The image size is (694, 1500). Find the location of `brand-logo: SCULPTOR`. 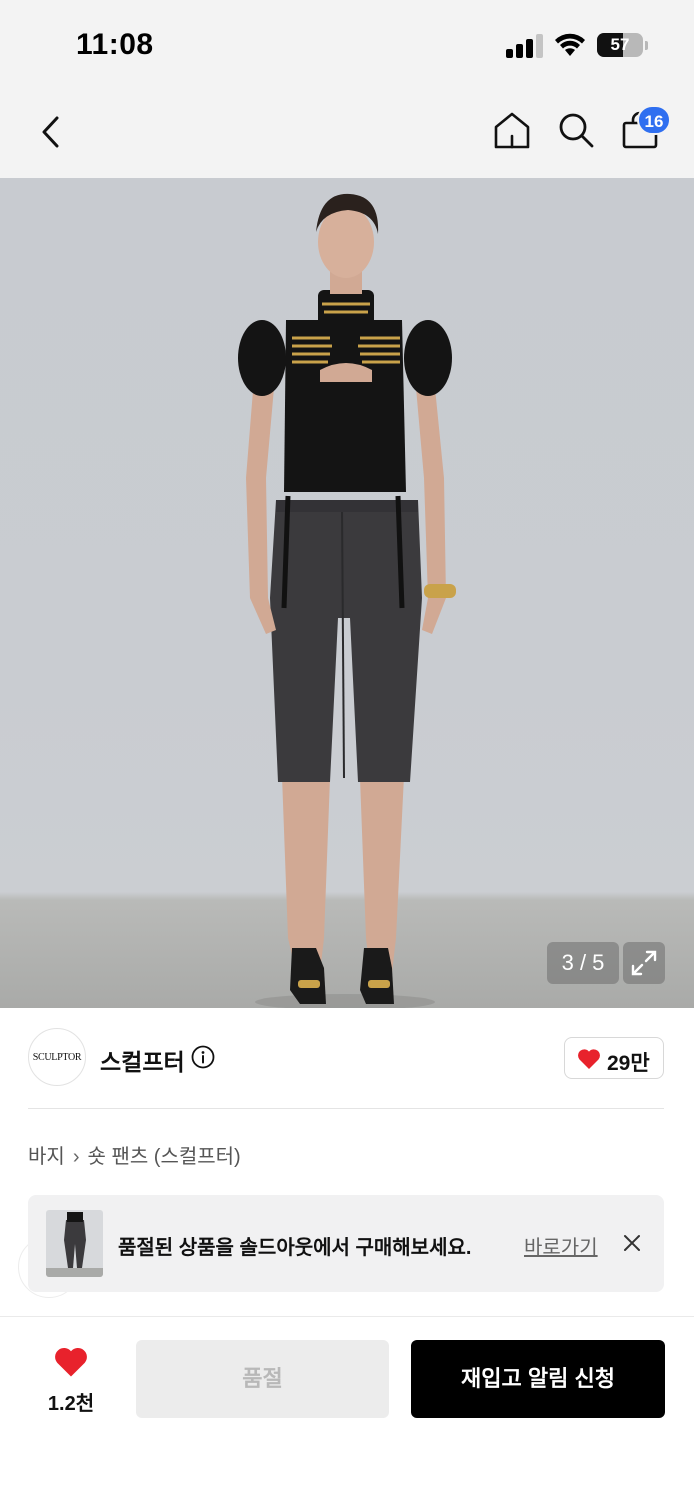

brand-logo: SCULPTOR is located at coordinates (57, 1057).